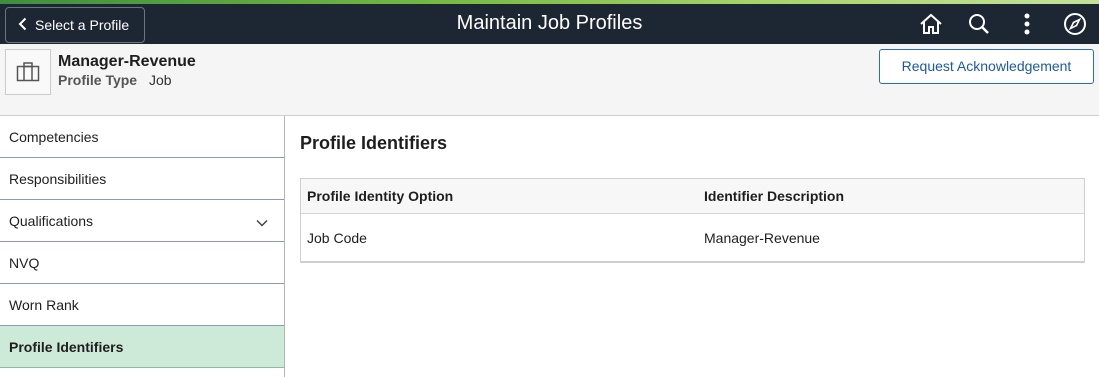 This screenshot has width=1099, height=377. I want to click on sidebar-item-label: NVQ, so click(24, 262).